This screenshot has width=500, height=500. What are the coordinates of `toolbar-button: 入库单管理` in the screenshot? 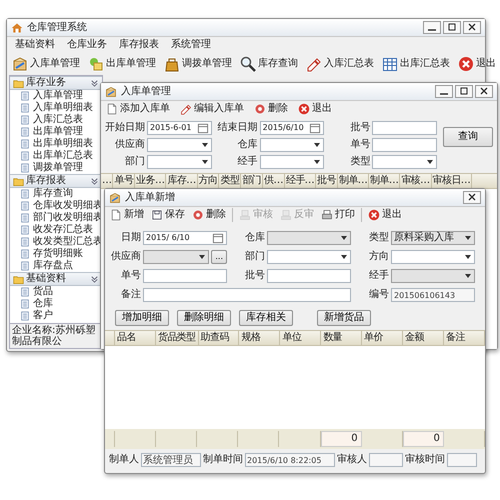 It's located at (46, 64).